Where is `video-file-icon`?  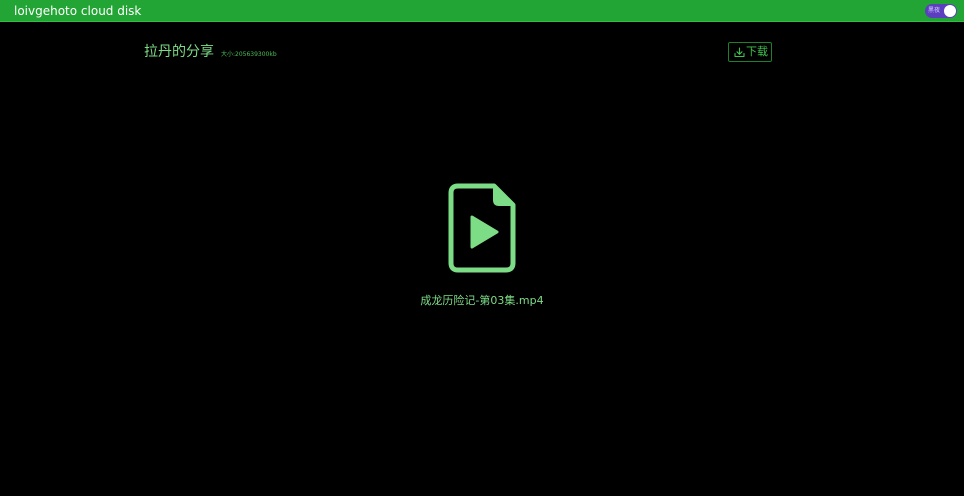
video-file-icon is located at coordinates (482, 228).